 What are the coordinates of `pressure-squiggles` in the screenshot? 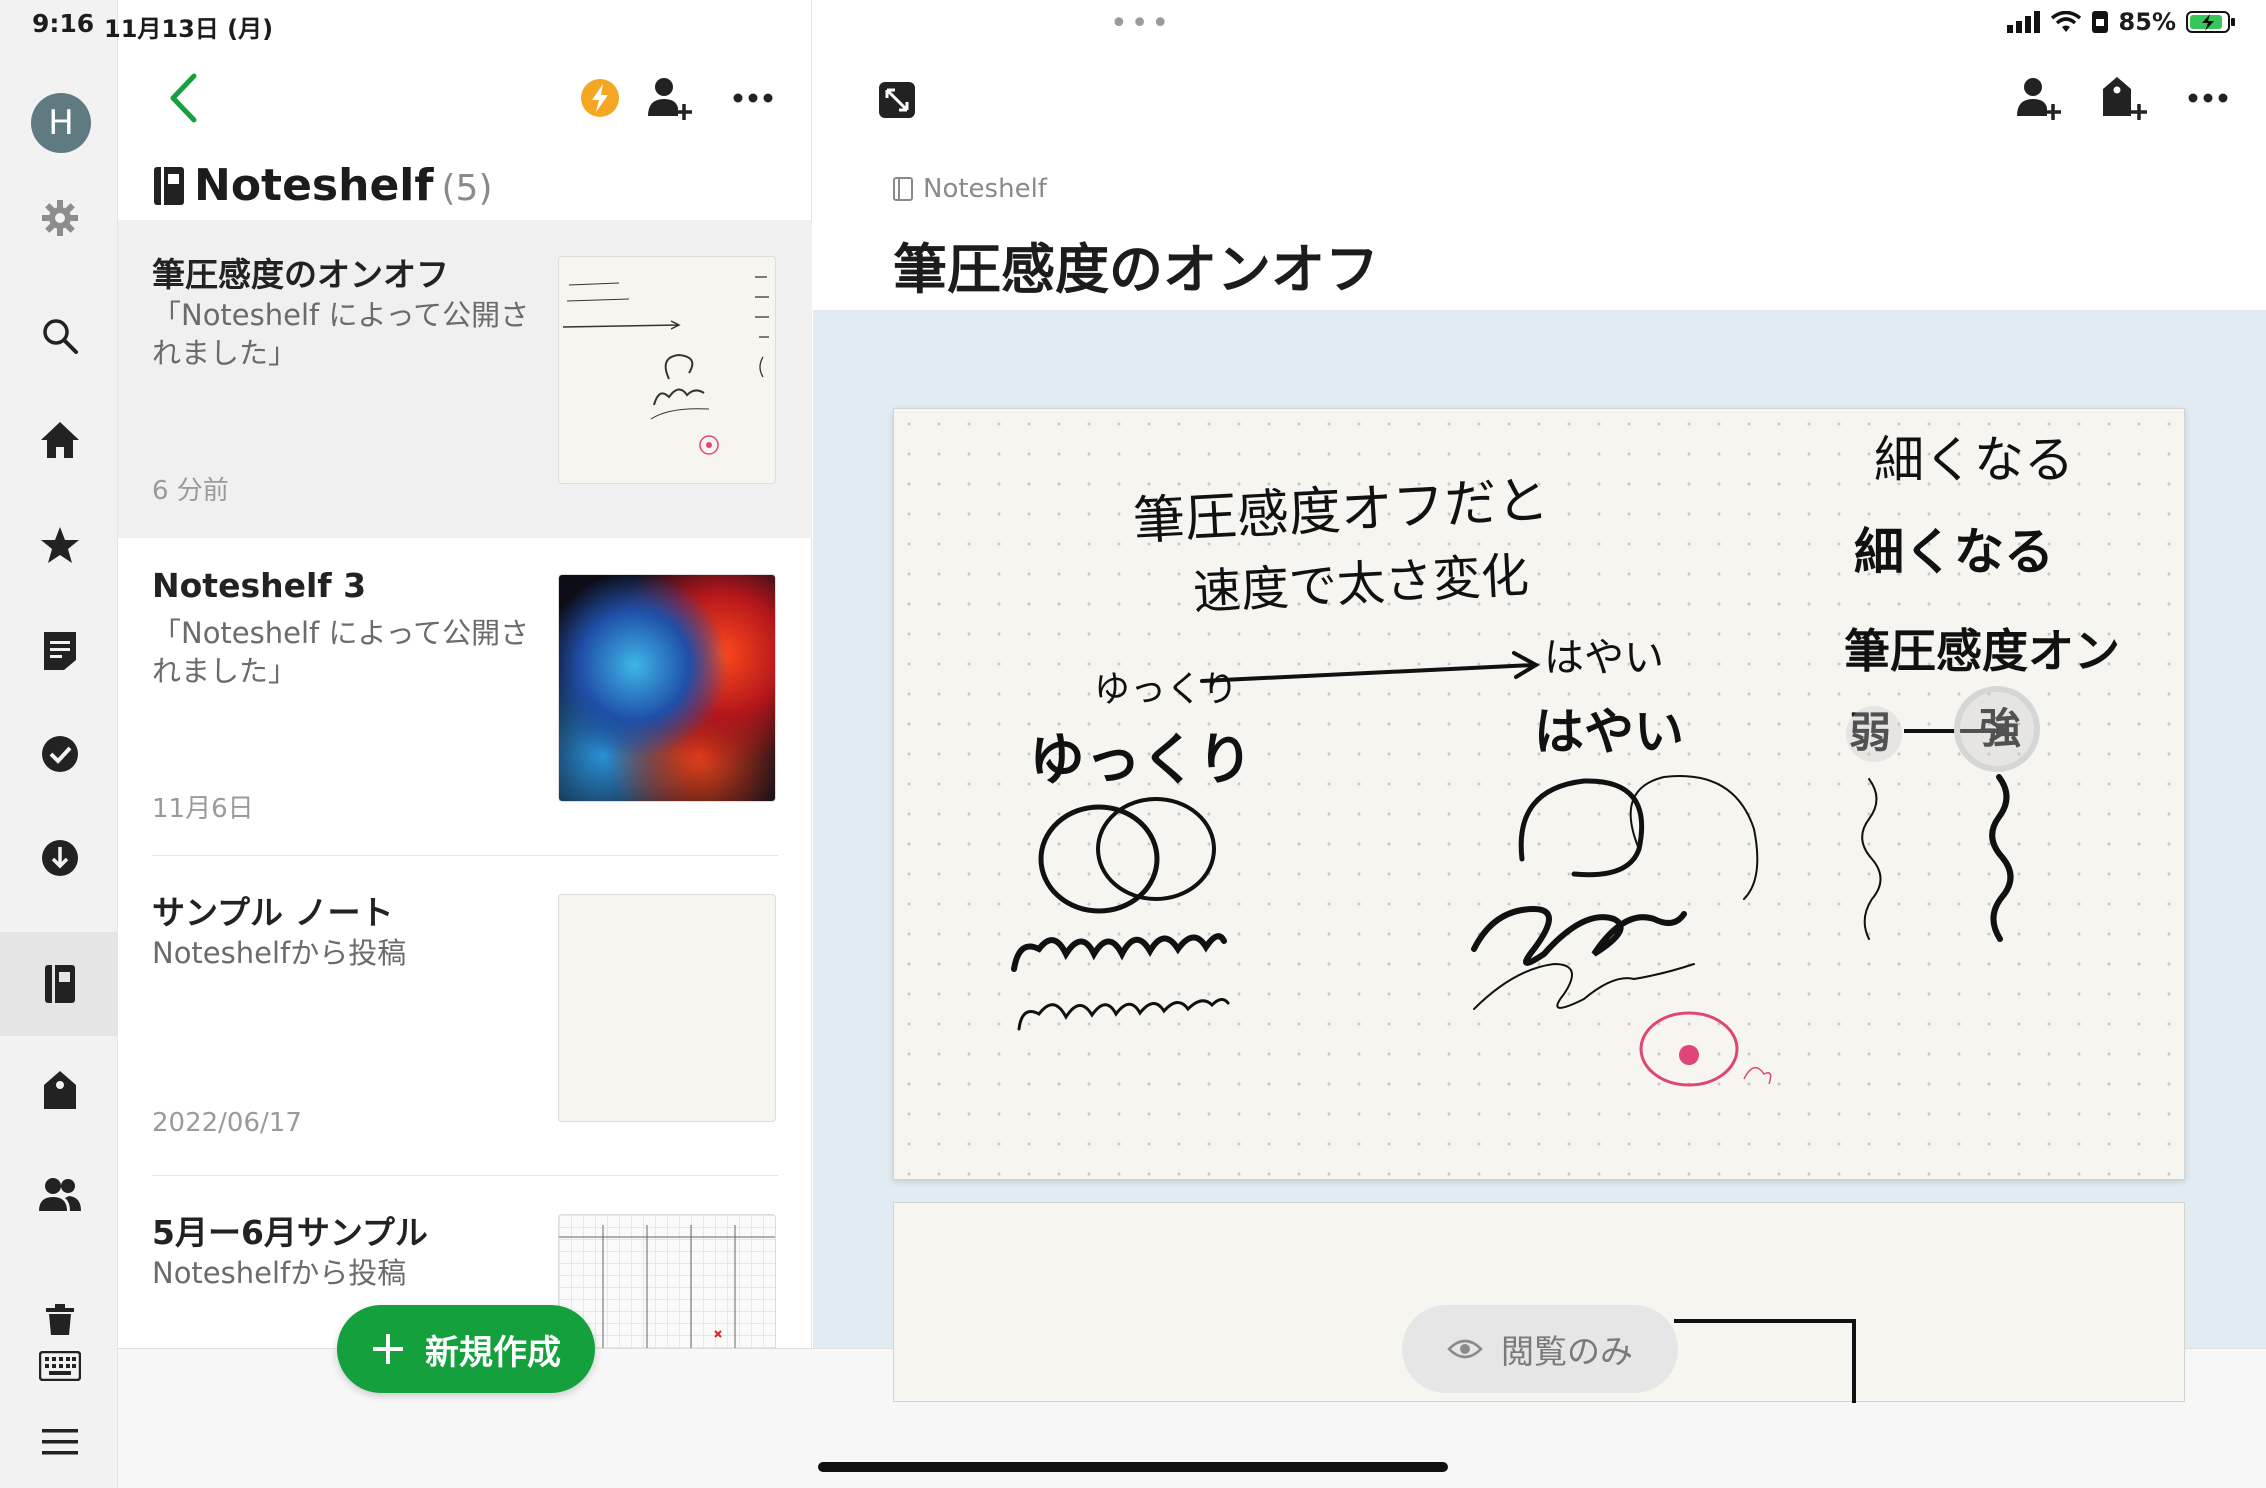 It's located at (1937, 858).